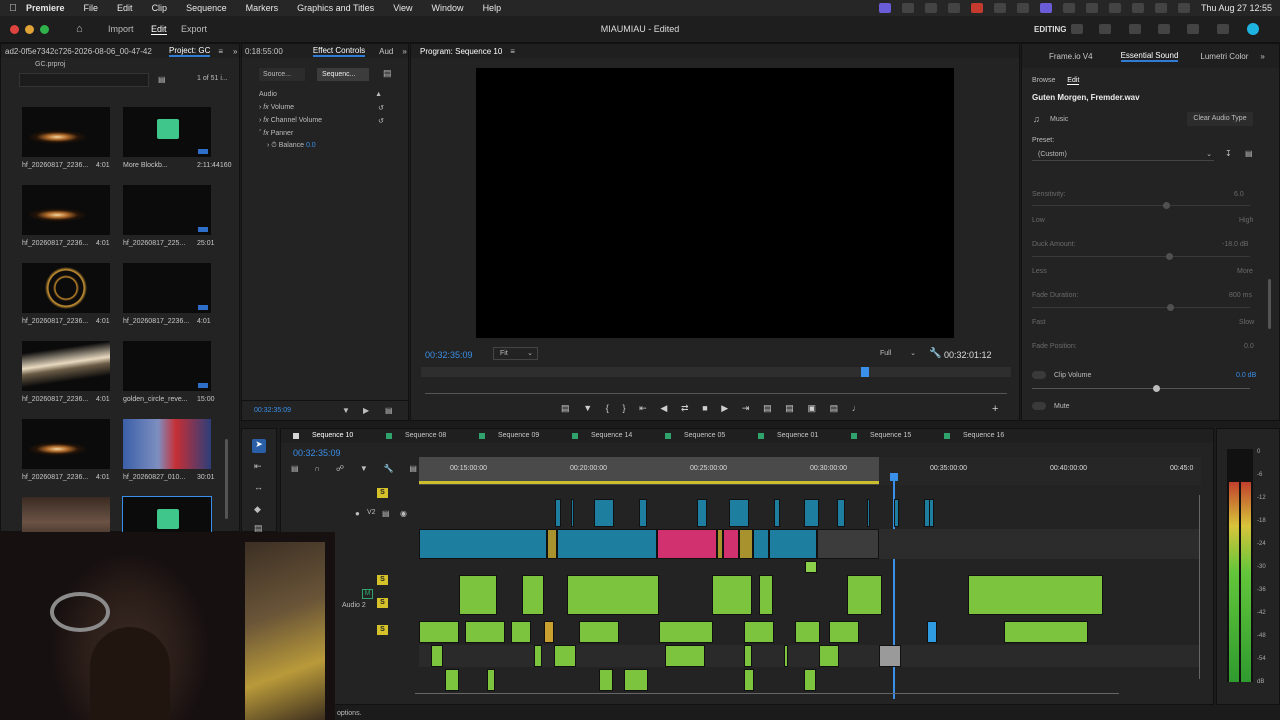  Describe the element at coordinates (896, 353) in the screenshot. I see `resolution-select: Full ⌄` at that location.